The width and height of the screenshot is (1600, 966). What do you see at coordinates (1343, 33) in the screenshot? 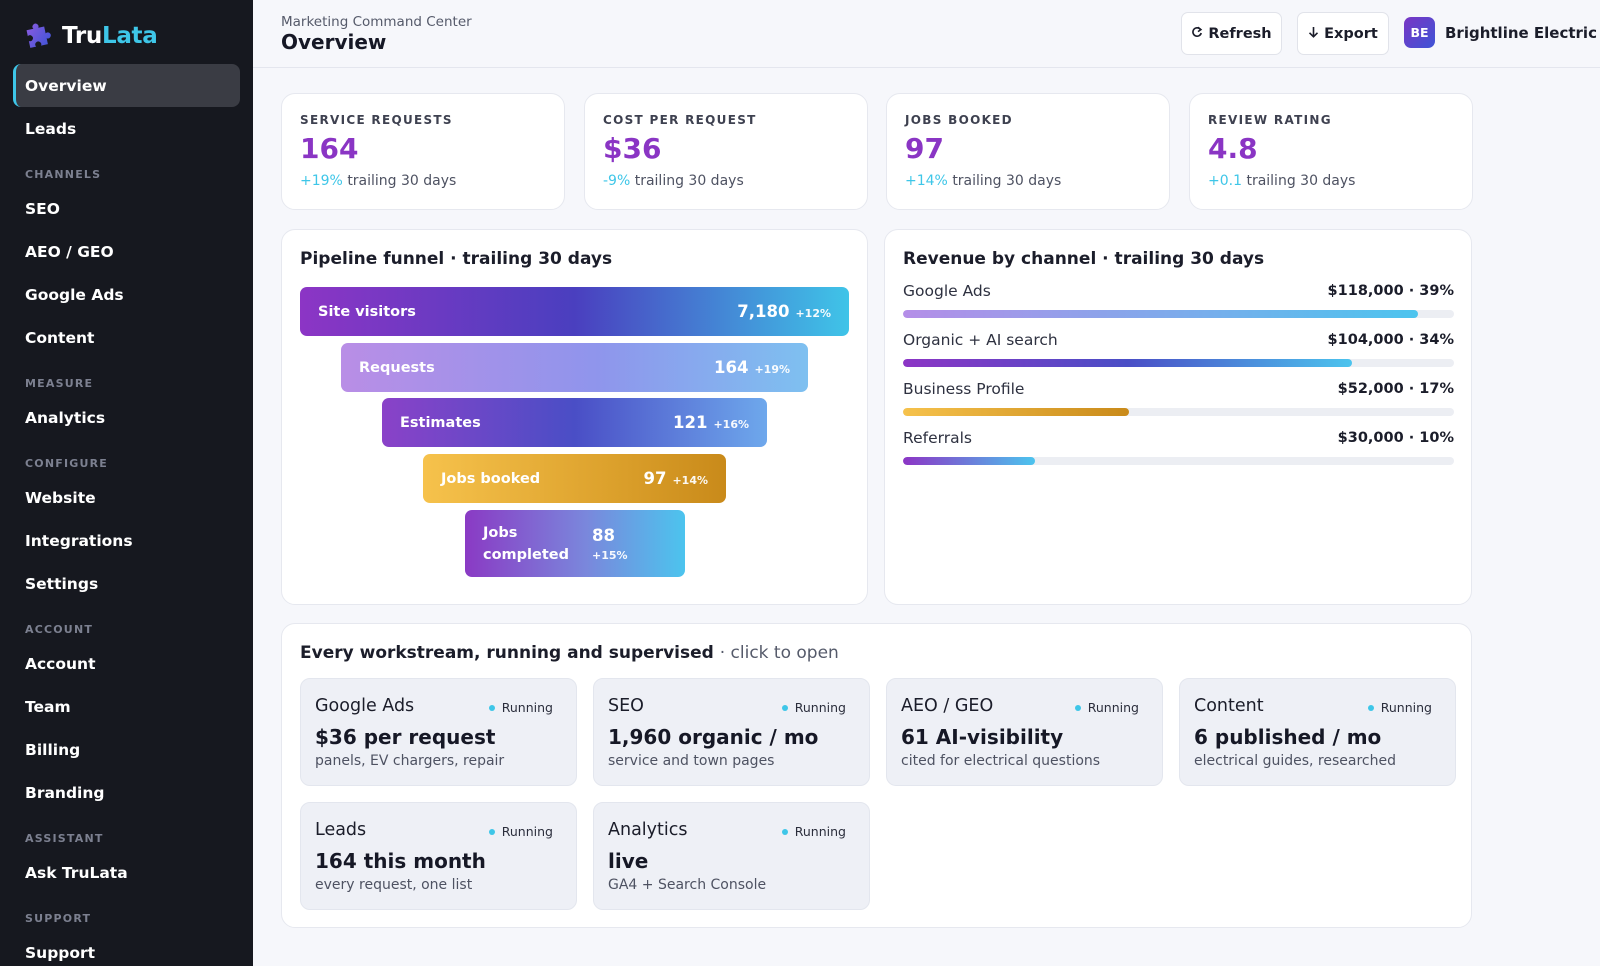
I see `export-button: Export` at bounding box center [1343, 33].